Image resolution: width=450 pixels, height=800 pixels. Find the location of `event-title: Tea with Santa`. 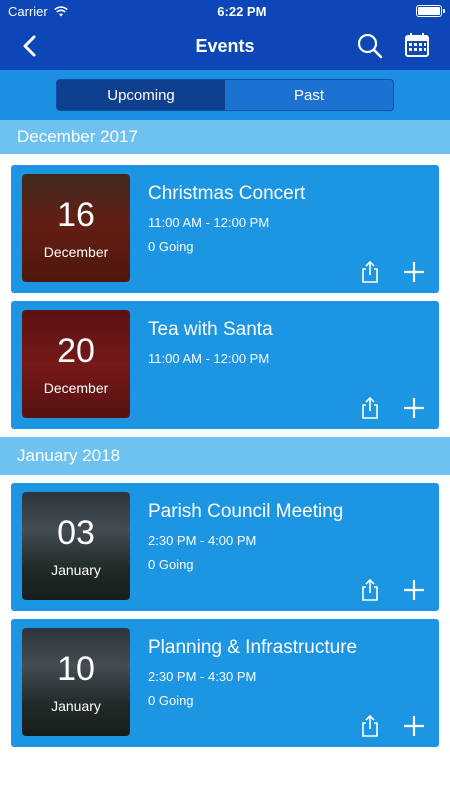

event-title: Tea with Santa is located at coordinates (210, 329).